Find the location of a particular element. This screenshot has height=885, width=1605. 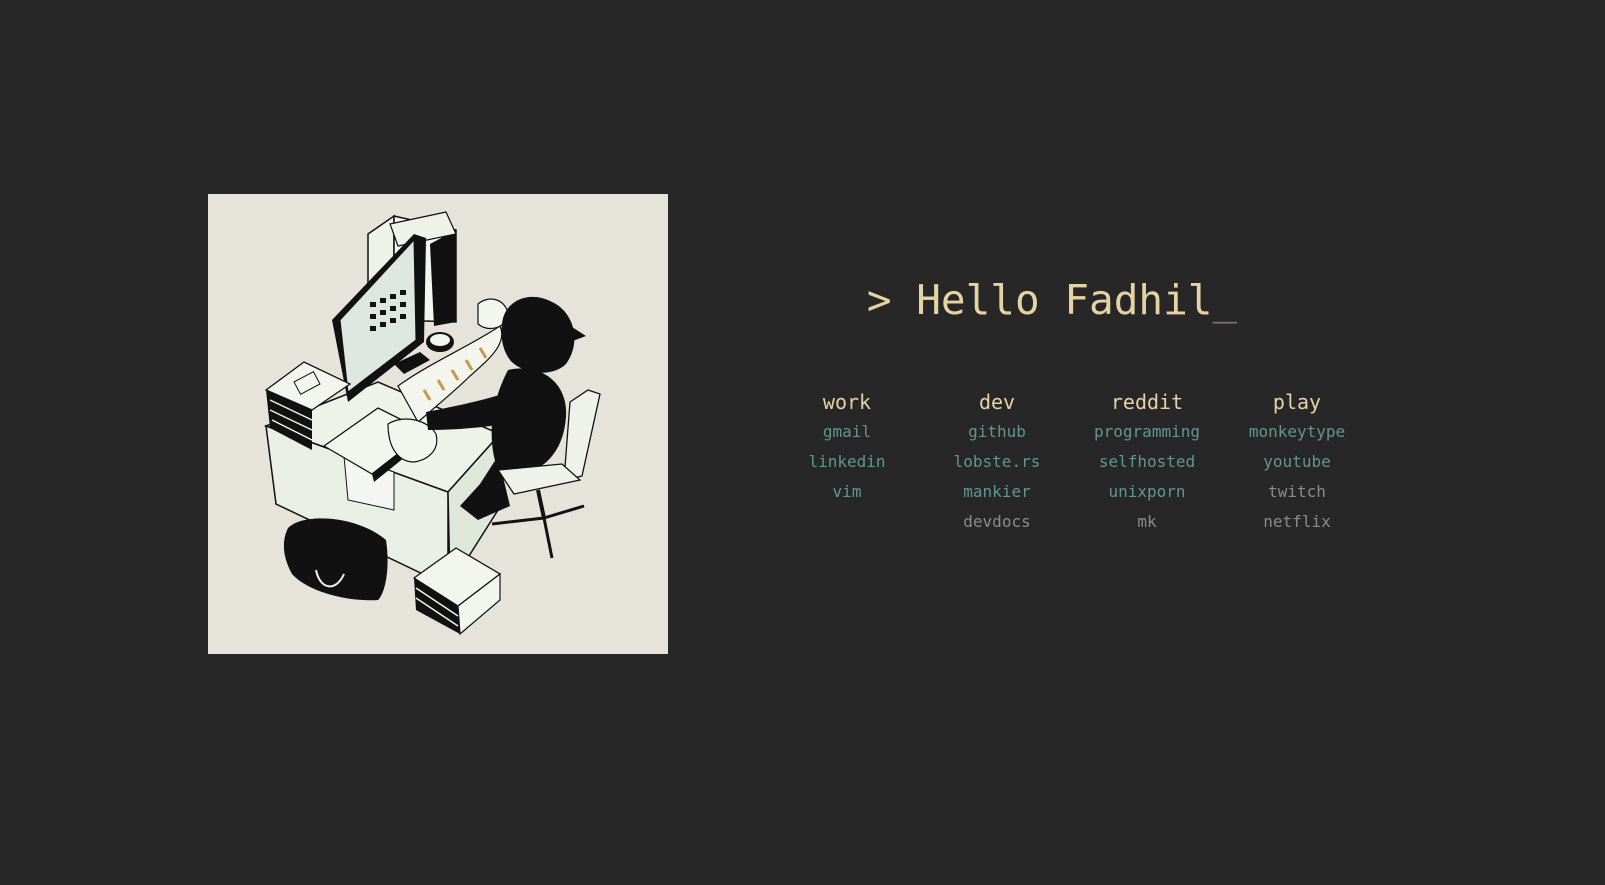

link-mankier: mankier is located at coordinates (997, 492).